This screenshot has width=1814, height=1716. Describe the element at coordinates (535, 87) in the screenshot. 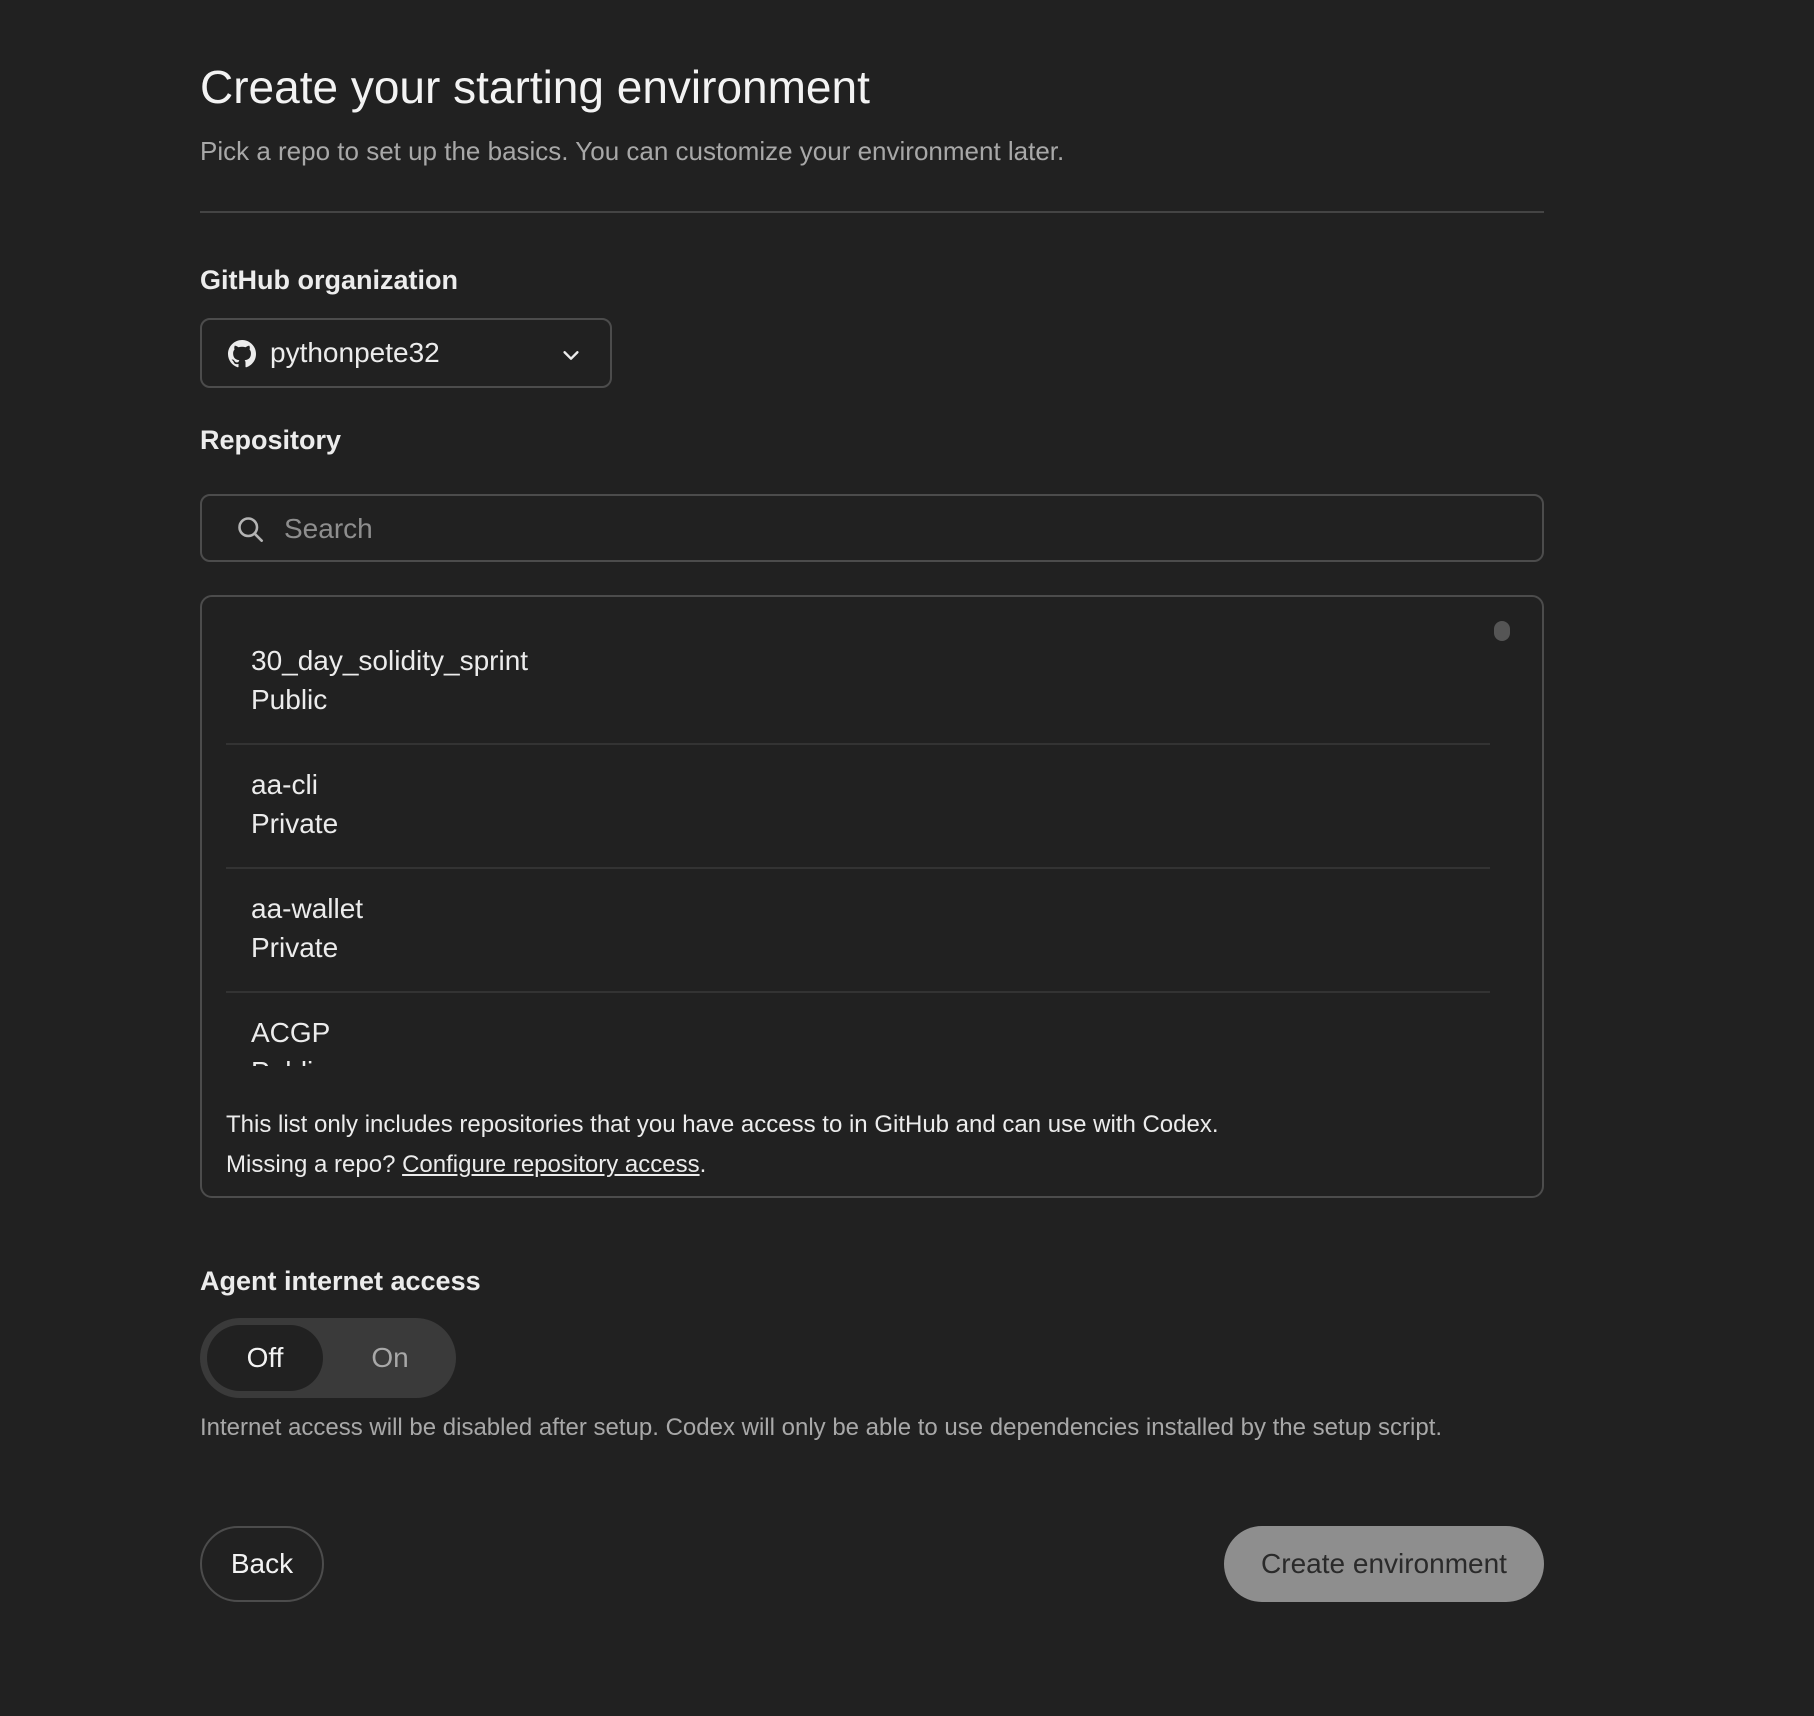

I see `page-title: Create your starting environment` at that location.